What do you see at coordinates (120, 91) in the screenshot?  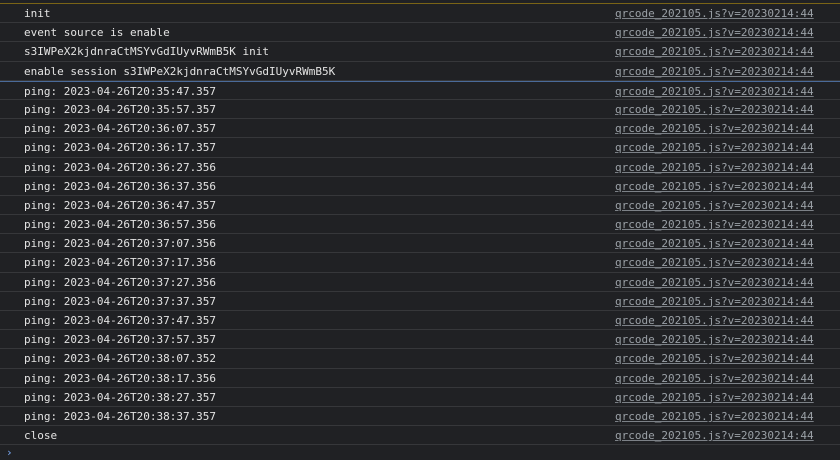 I see `console-message-text: ping: 2023-04-26T20:35:47.357` at bounding box center [120, 91].